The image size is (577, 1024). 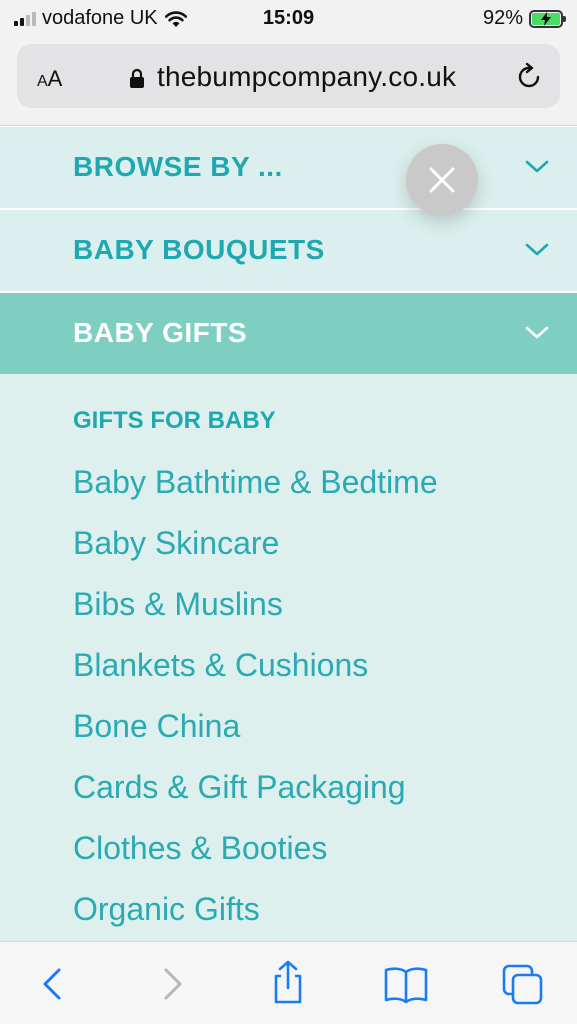 What do you see at coordinates (523, 985) in the screenshot?
I see `tabs-icon` at bounding box center [523, 985].